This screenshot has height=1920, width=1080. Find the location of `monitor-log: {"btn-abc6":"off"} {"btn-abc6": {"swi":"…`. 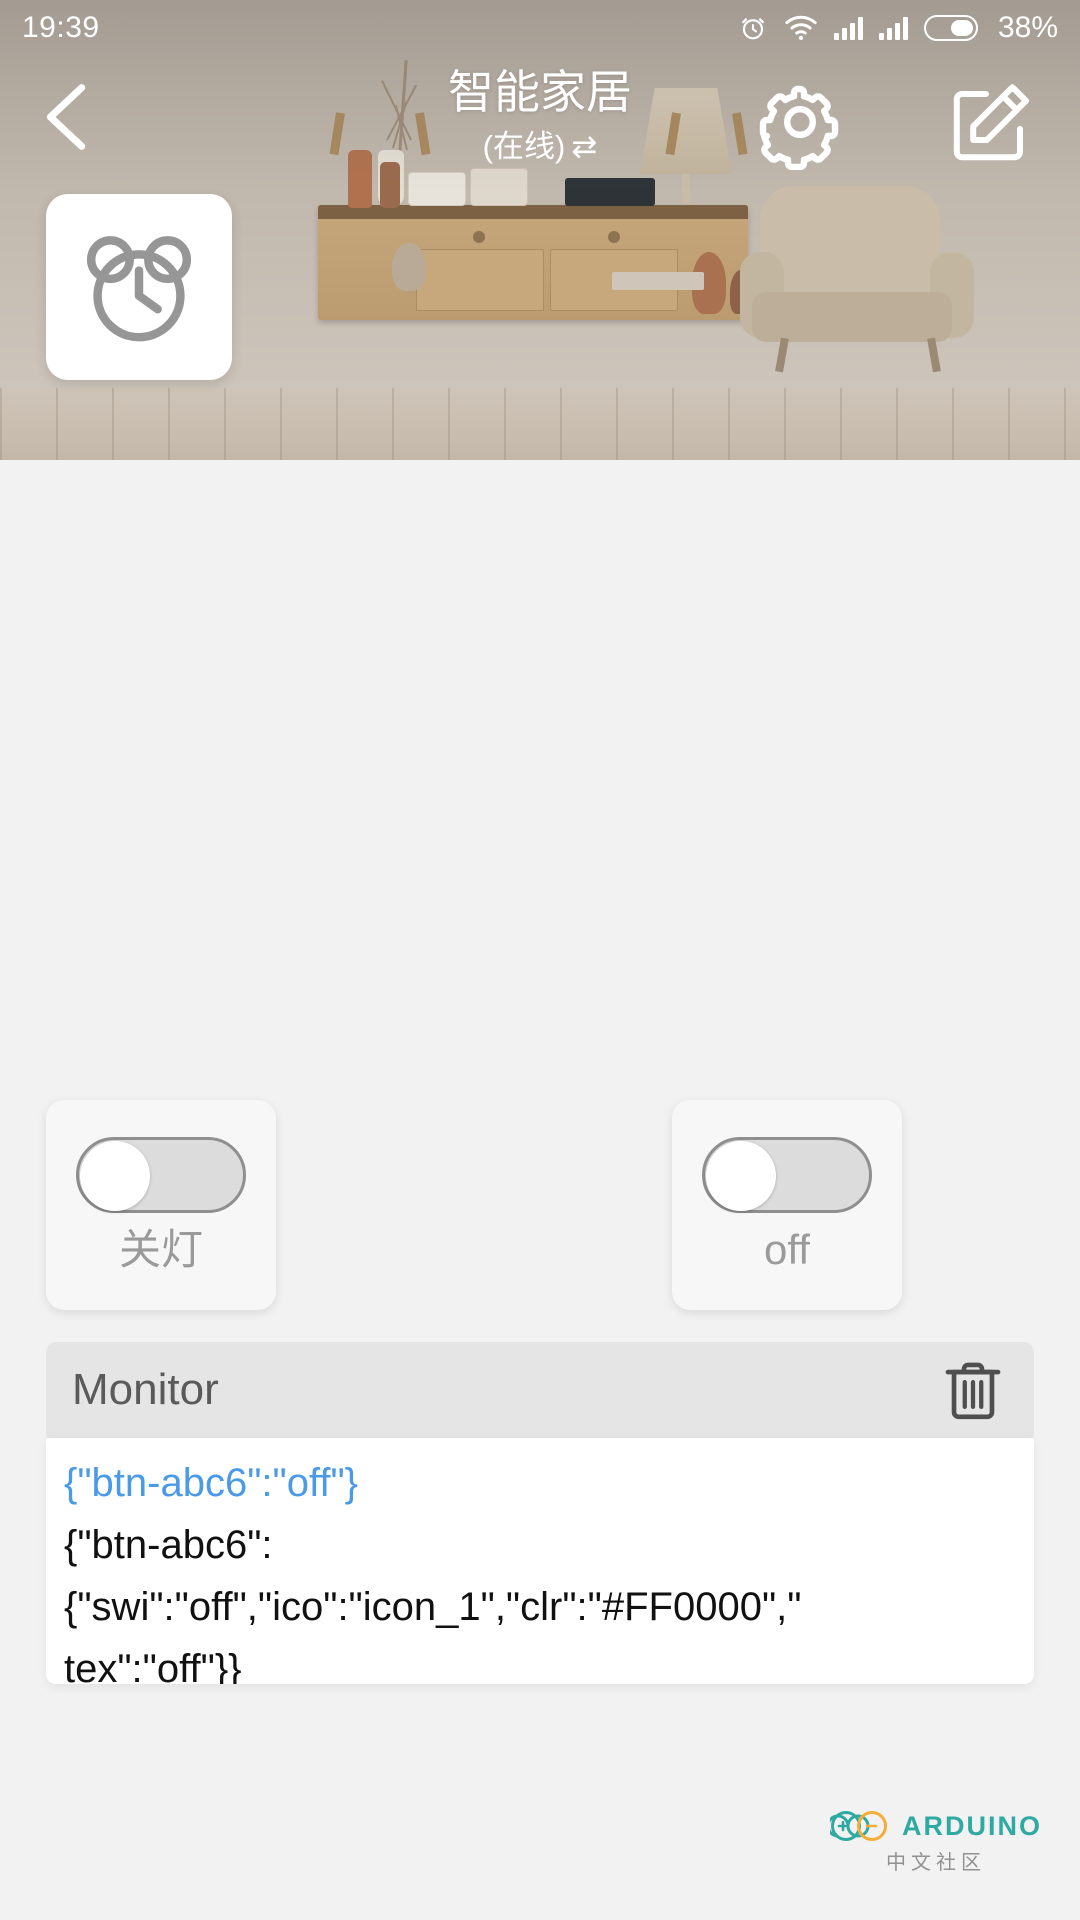

monitor-log: {"btn-abc6":"off"} {"btn-abc6": {"swi":"… is located at coordinates (540, 1561).